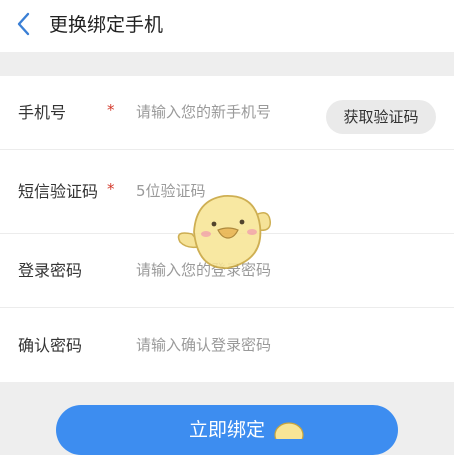  What do you see at coordinates (381, 117) in the screenshot?
I see `get-code-button: 获取验证码` at bounding box center [381, 117].